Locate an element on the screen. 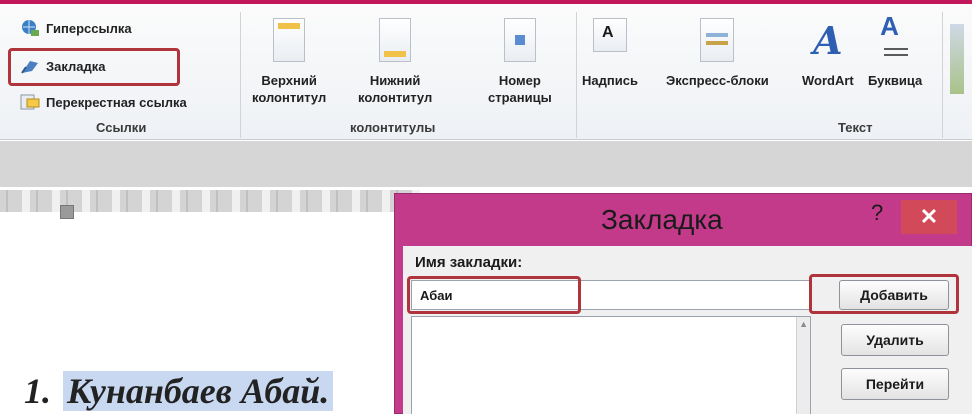  quick-parts-button: Экспресс-блоки is located at coordinates (717, 53).